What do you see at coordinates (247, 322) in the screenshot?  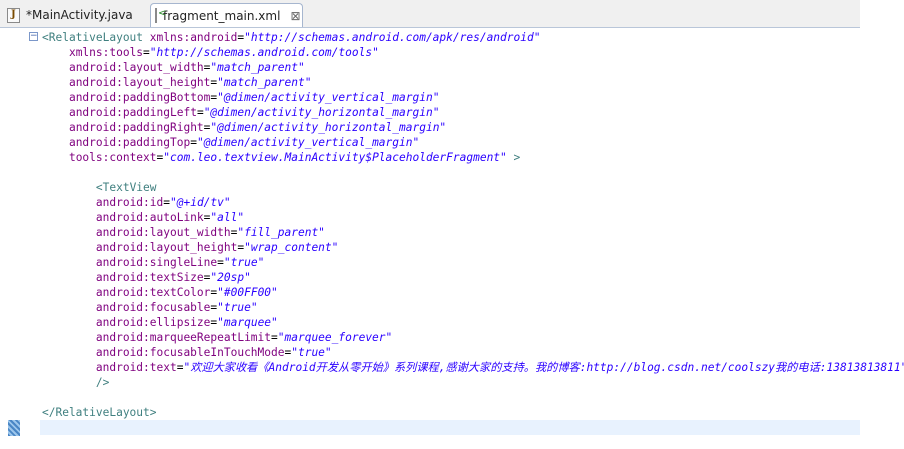 I see `code-token: "marquee"` at bounding box center [247, 322].